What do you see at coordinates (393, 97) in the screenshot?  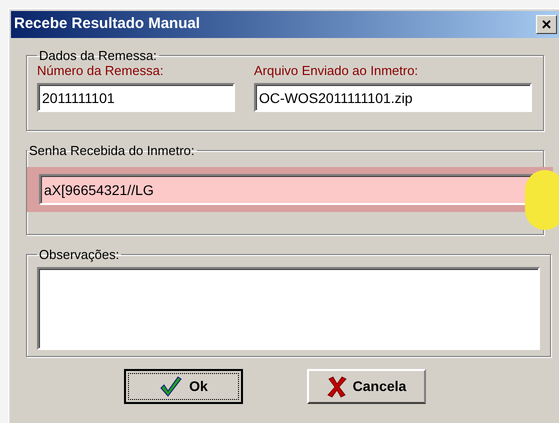 I see `input-field: OC-WOS2011111101.zip` at bounding box center [393, 97].